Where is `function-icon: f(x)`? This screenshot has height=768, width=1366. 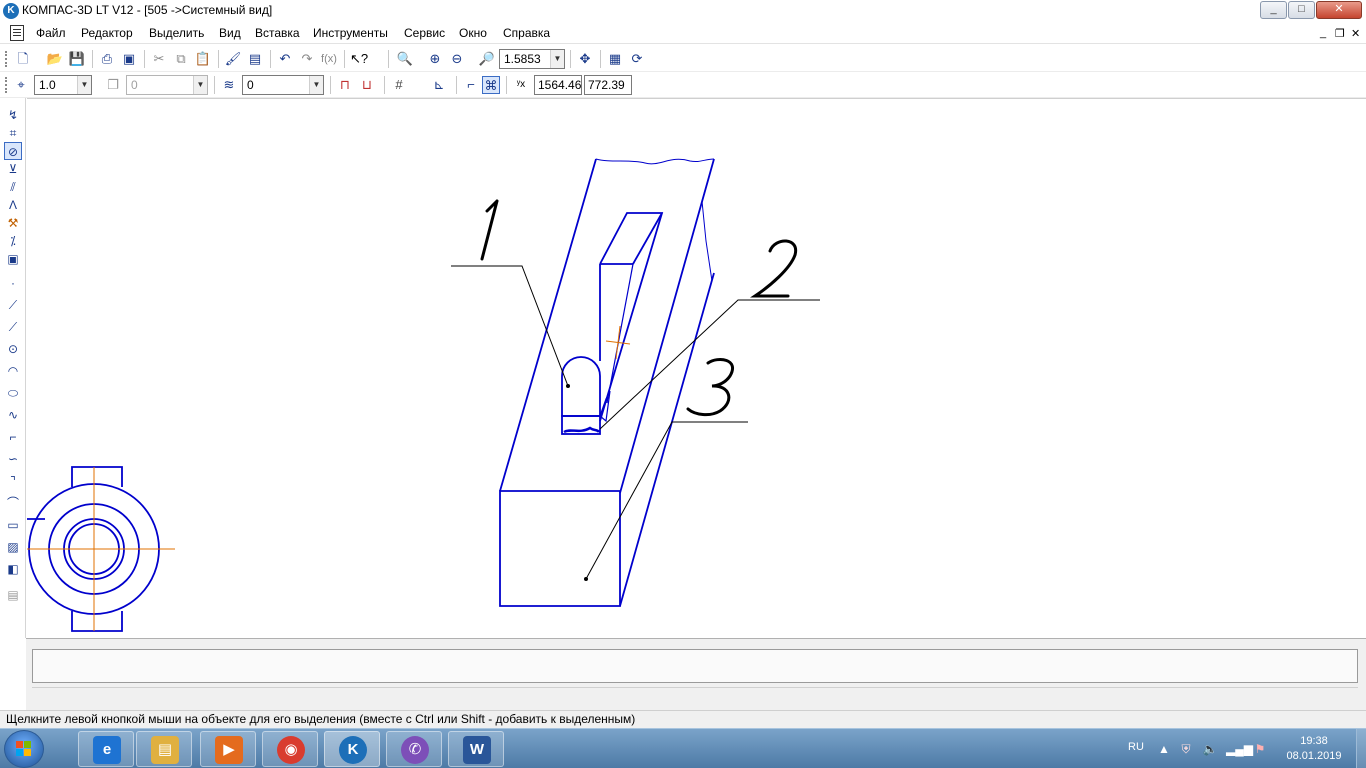
function-icon: f(x) is located at coordinates (329, 59).